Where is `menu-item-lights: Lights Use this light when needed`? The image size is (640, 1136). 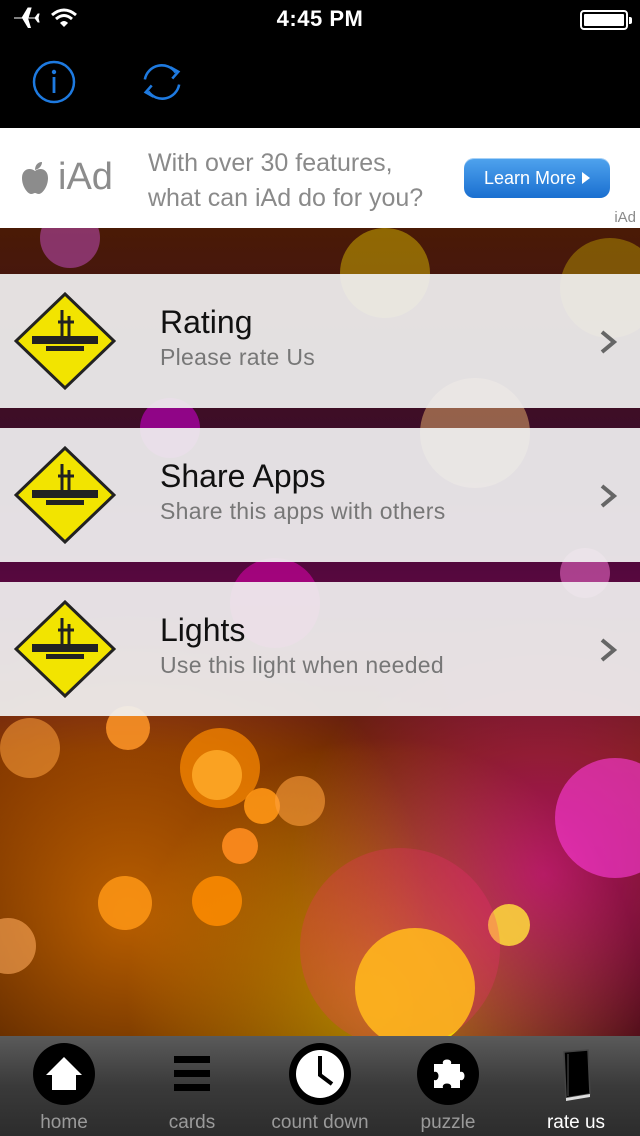
menu-item-lights: Lights Use this light when needed is located at coordinates (320, 649).